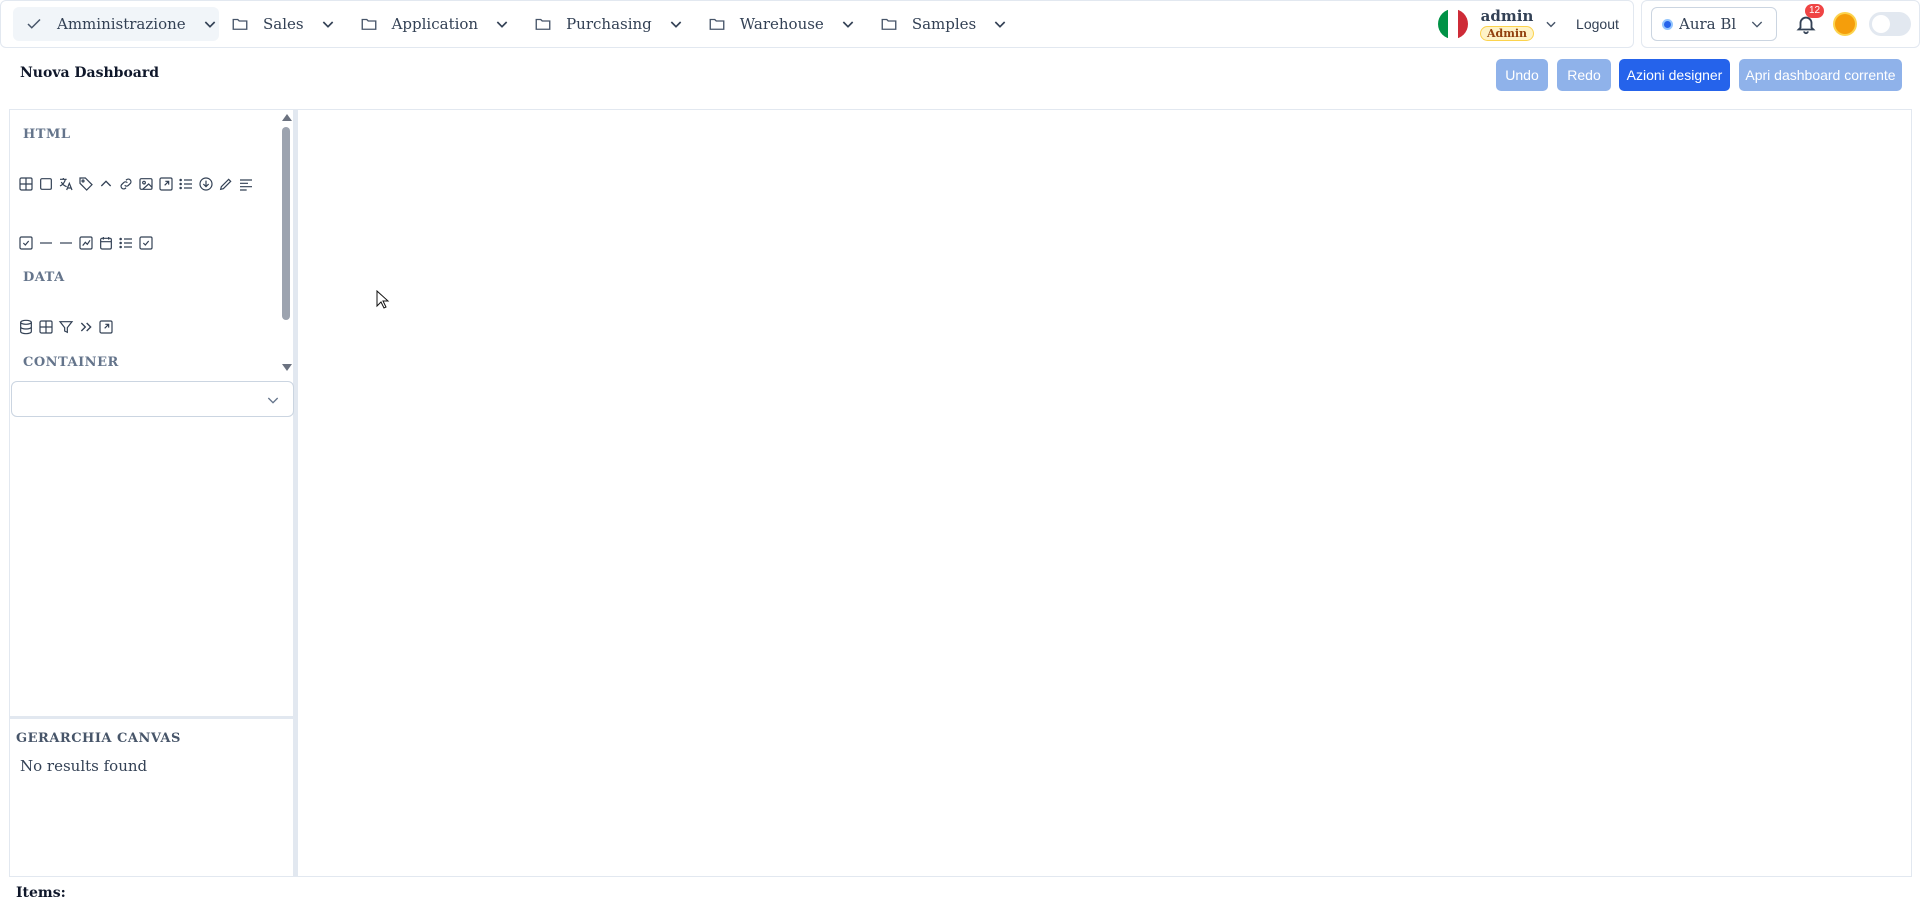  I want to click on menu-item-label: Sales, so click(283, 24).